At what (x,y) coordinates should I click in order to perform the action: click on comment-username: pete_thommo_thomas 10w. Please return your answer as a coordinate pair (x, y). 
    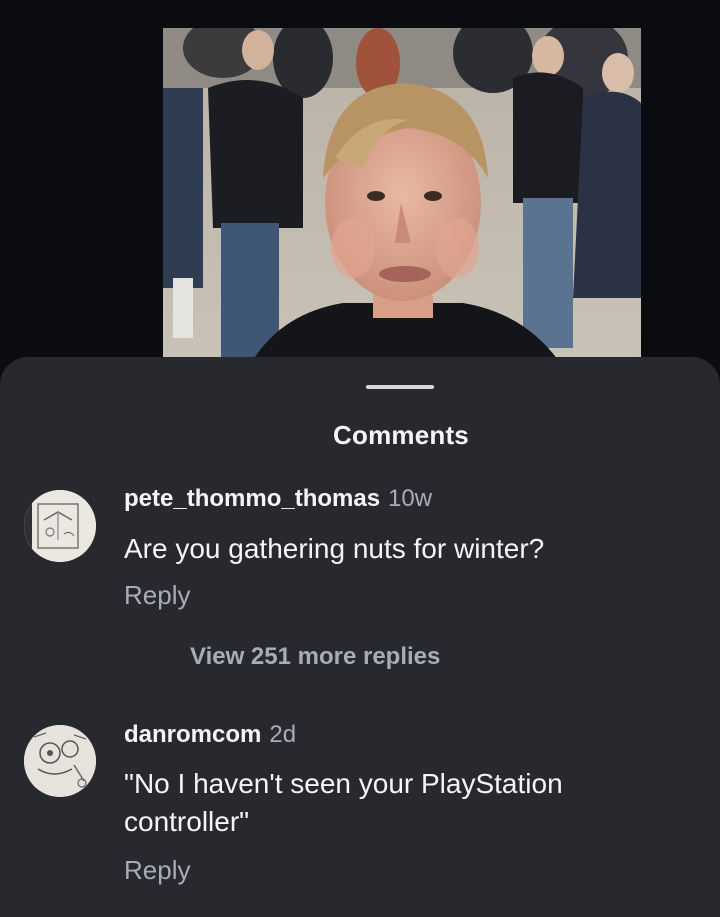
    Looking at the image, I should click on (278, 499).